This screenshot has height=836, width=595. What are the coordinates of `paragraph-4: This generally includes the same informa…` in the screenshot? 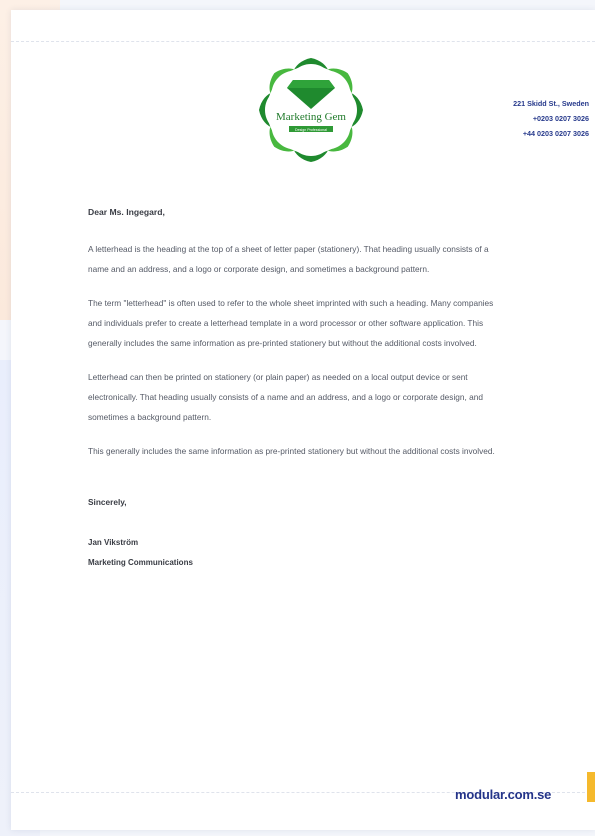 It's located at (291, 451).